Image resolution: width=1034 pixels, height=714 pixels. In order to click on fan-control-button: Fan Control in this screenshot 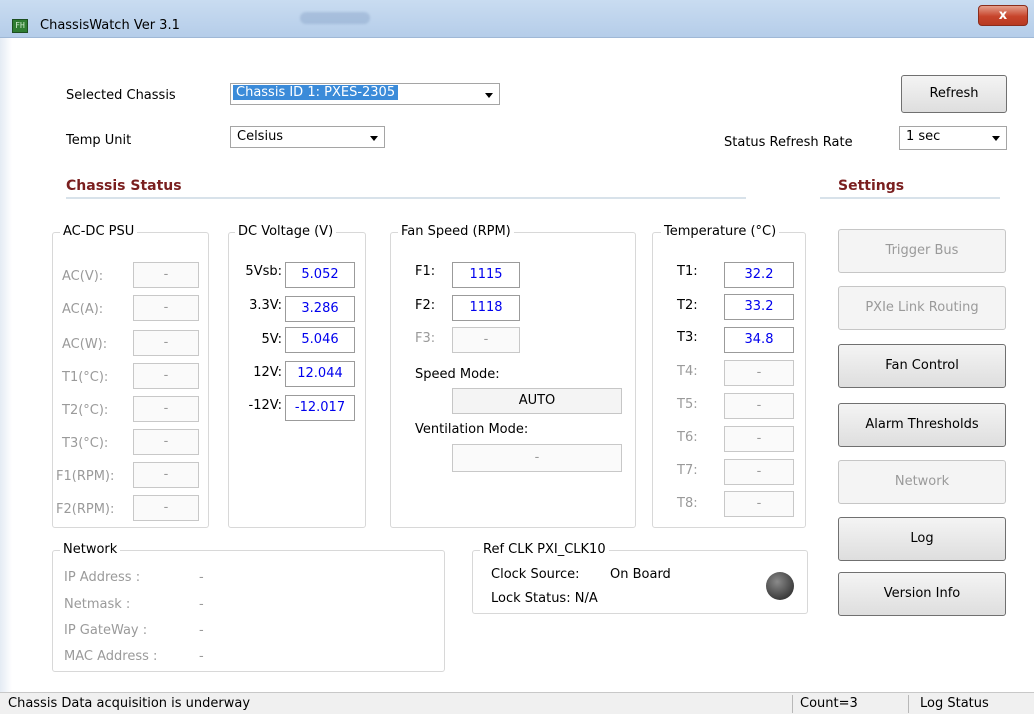, I will do `click(922, 366)`.